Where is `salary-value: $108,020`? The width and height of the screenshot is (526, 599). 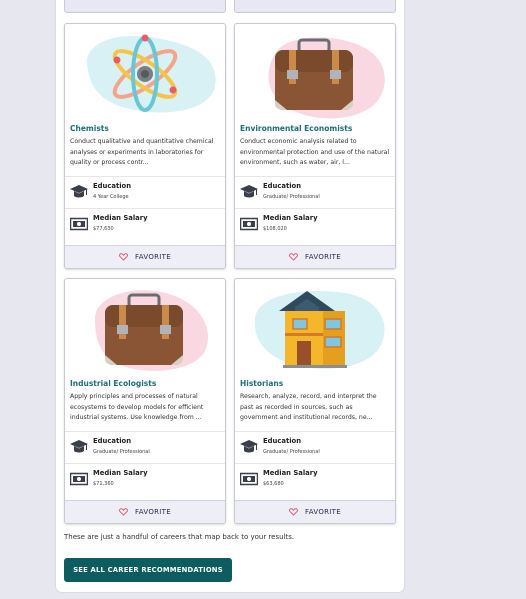
salary-value: $108,020 is located at coordinates (275, 229).